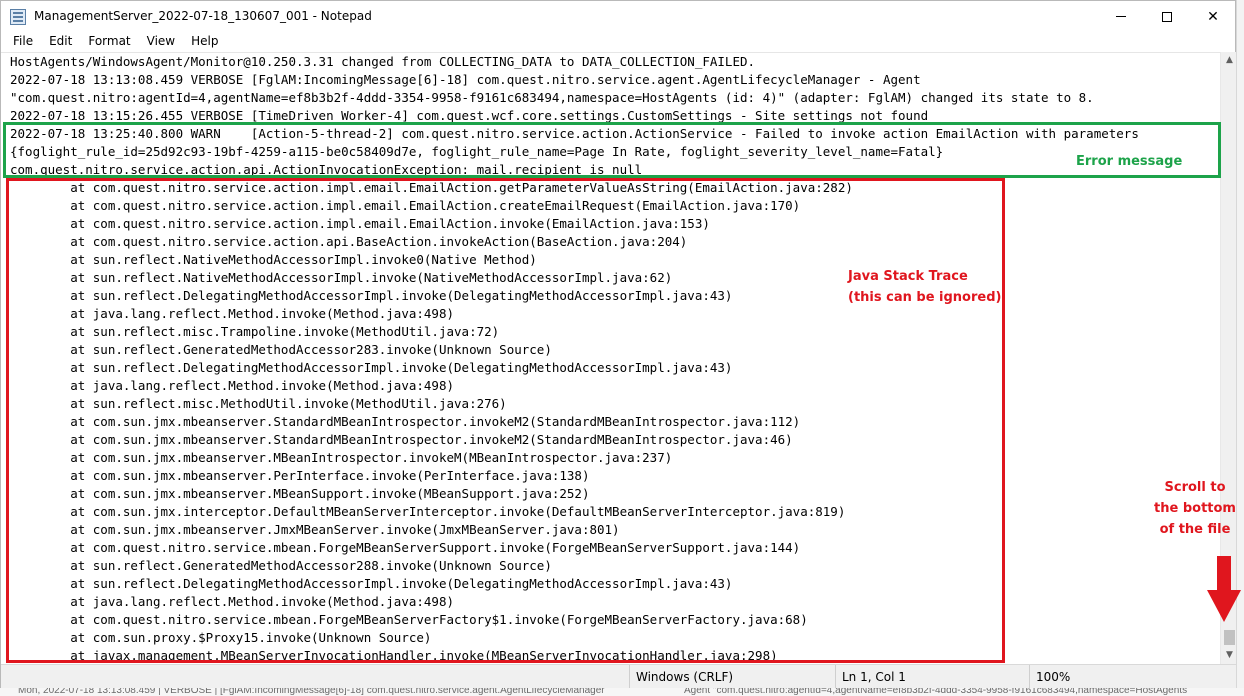  Describe the element at coordinates (1229, 637) in the screenshot. I see `scrollbar-thumb` at that location.